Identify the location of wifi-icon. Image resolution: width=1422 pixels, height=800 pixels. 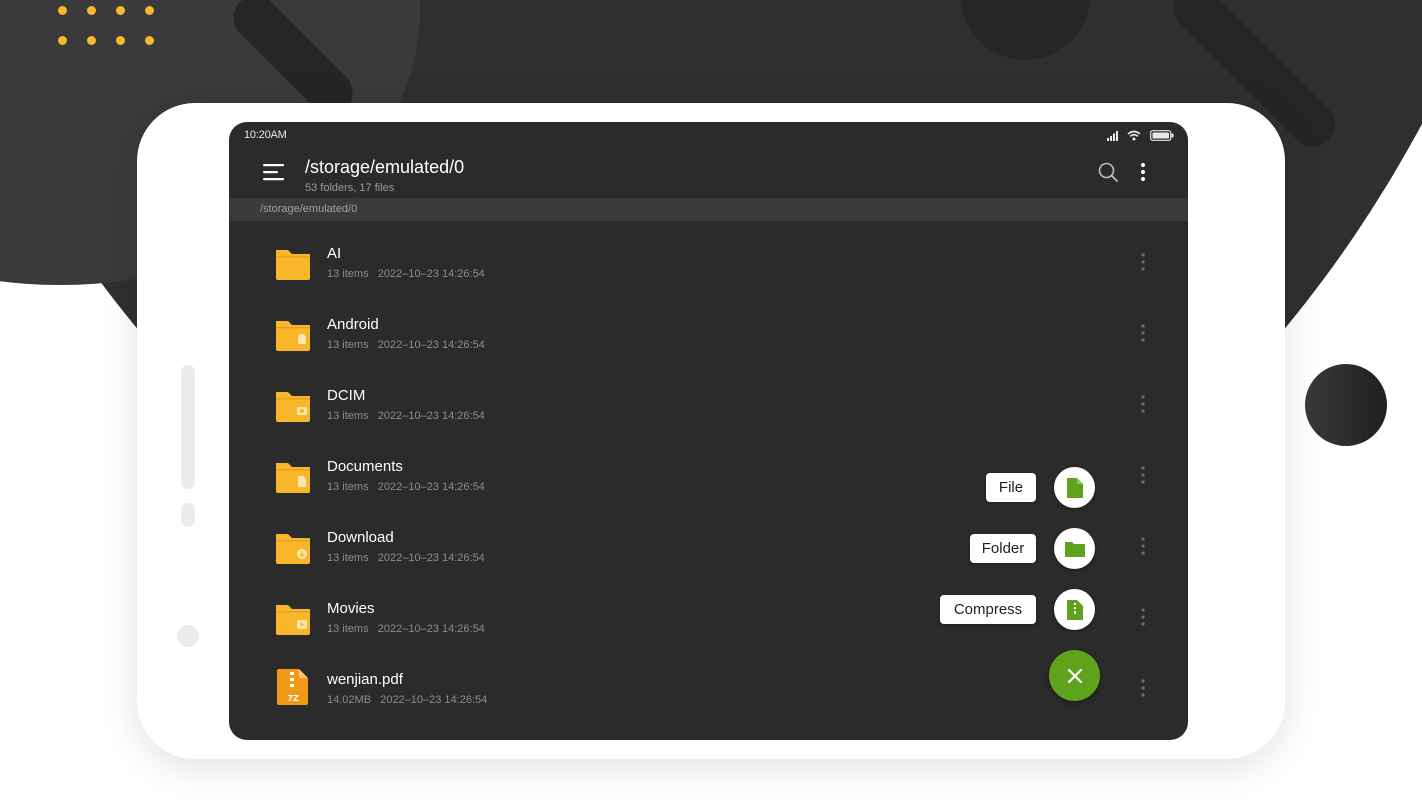
(1134, 135).